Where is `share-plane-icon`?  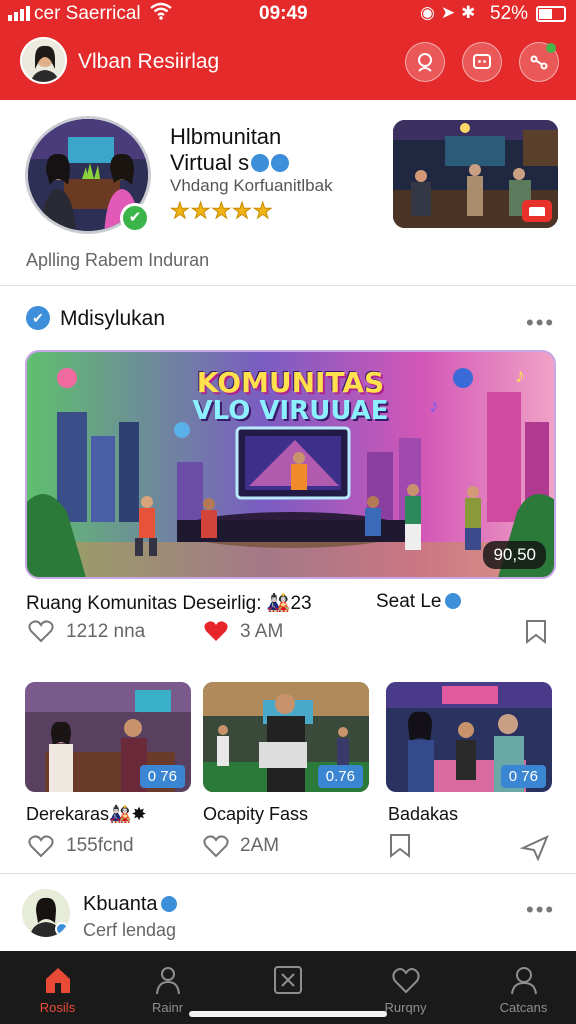 share-plane-icon is located at coordinates (535, 847).